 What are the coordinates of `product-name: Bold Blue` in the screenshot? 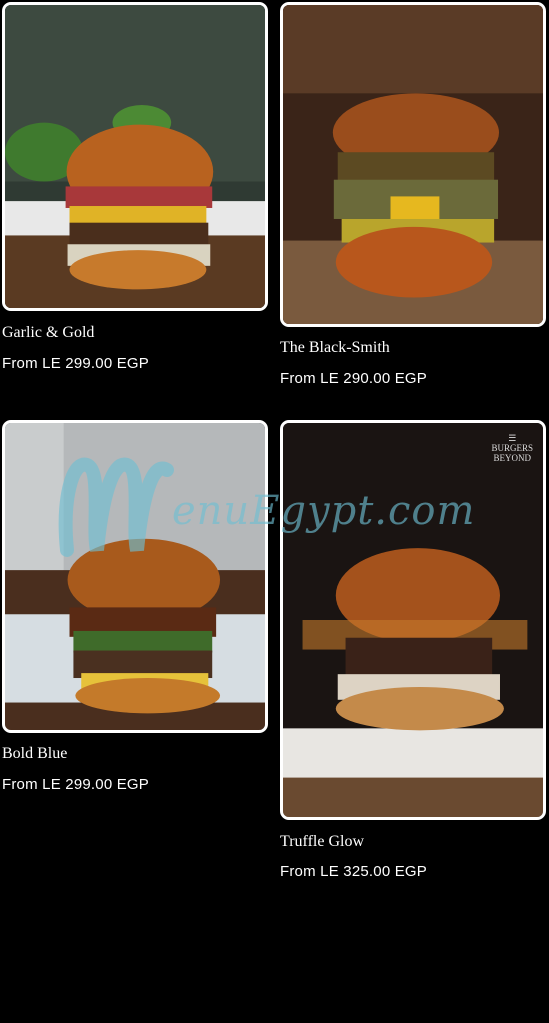 It's located at (34, 754).